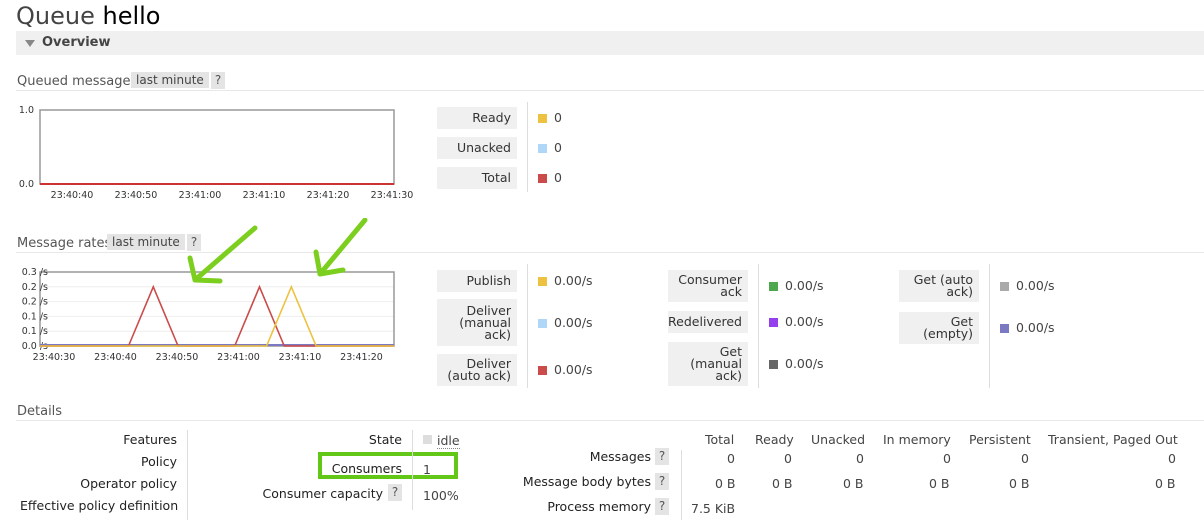 The height and width of the screenshot is (526, 1204). Describe the element at coordinates (427, 469) in the screenshot. I see `consumers-value: 1` at that location.